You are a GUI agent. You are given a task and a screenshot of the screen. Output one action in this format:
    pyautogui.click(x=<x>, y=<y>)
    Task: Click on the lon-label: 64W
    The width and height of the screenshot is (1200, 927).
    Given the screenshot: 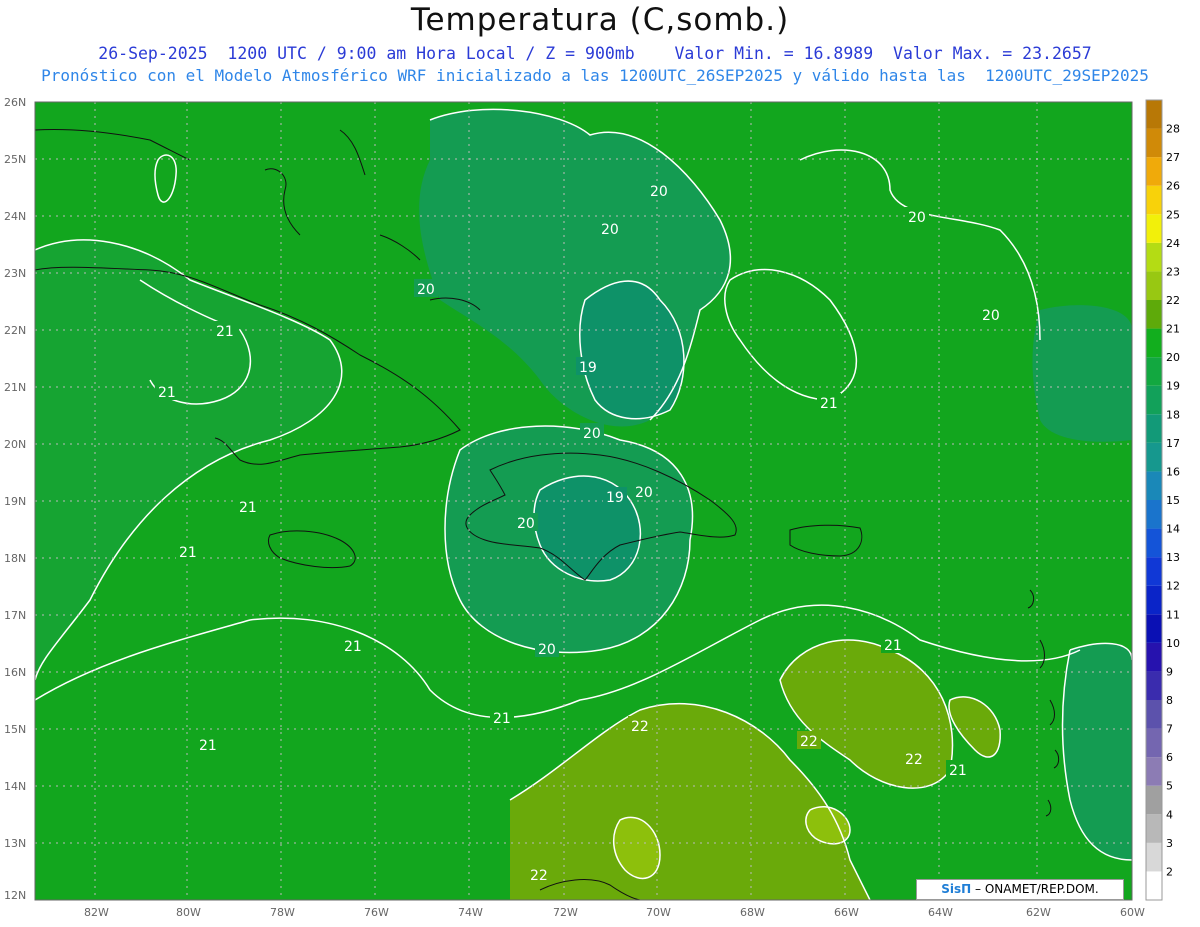 What is the action you would take?
    pyautogui.click(x=940, y=912)
    